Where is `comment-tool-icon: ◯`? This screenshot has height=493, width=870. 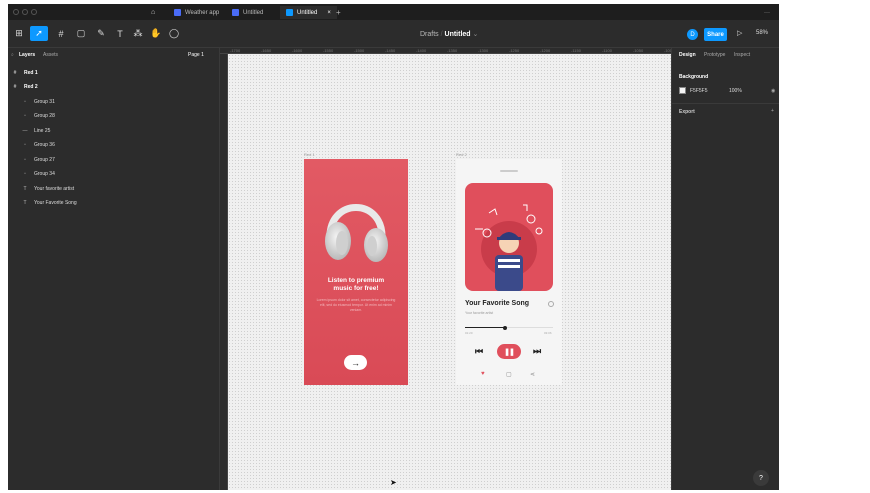 comment-tool-icon: ◯ is located at coordinates (174, 33).